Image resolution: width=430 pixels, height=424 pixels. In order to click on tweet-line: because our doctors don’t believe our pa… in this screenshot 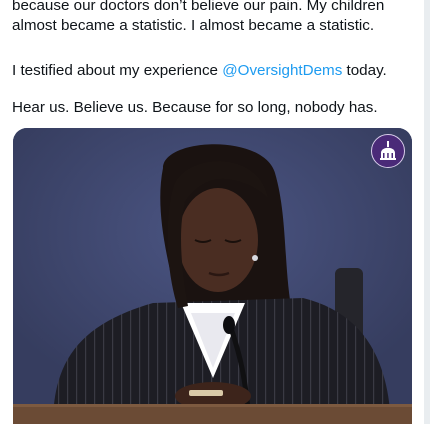, I will do `click(198, 7)`.